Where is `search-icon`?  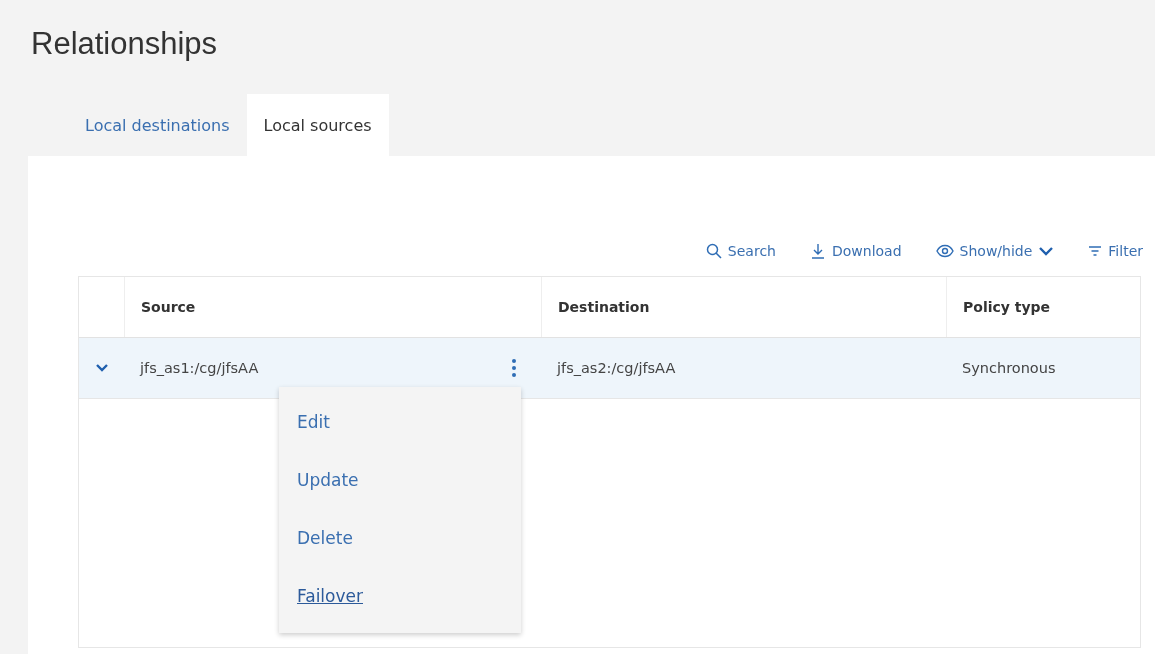
search-icon is located at coordinates (713, 251).